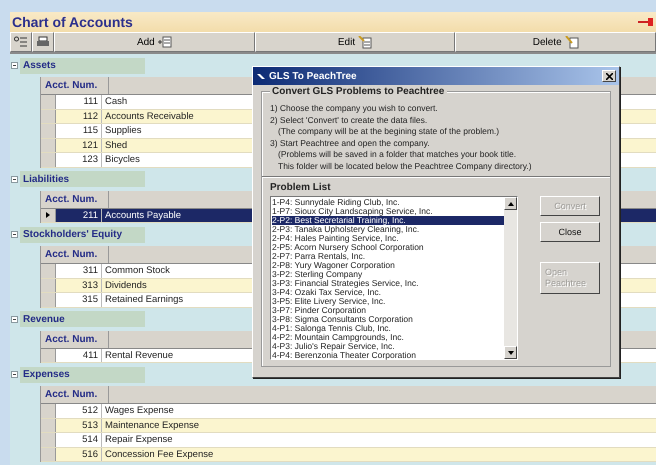 The image size is (656, 465). I want to click on account-name: Accounts Receivable, so click(149, 116).